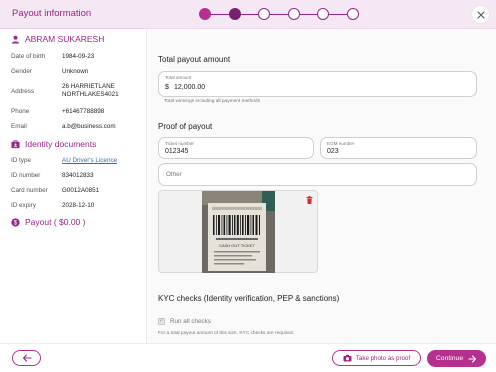 This screenshot has height=372, width=496. I want to click on close-icon, so click(480, 14).